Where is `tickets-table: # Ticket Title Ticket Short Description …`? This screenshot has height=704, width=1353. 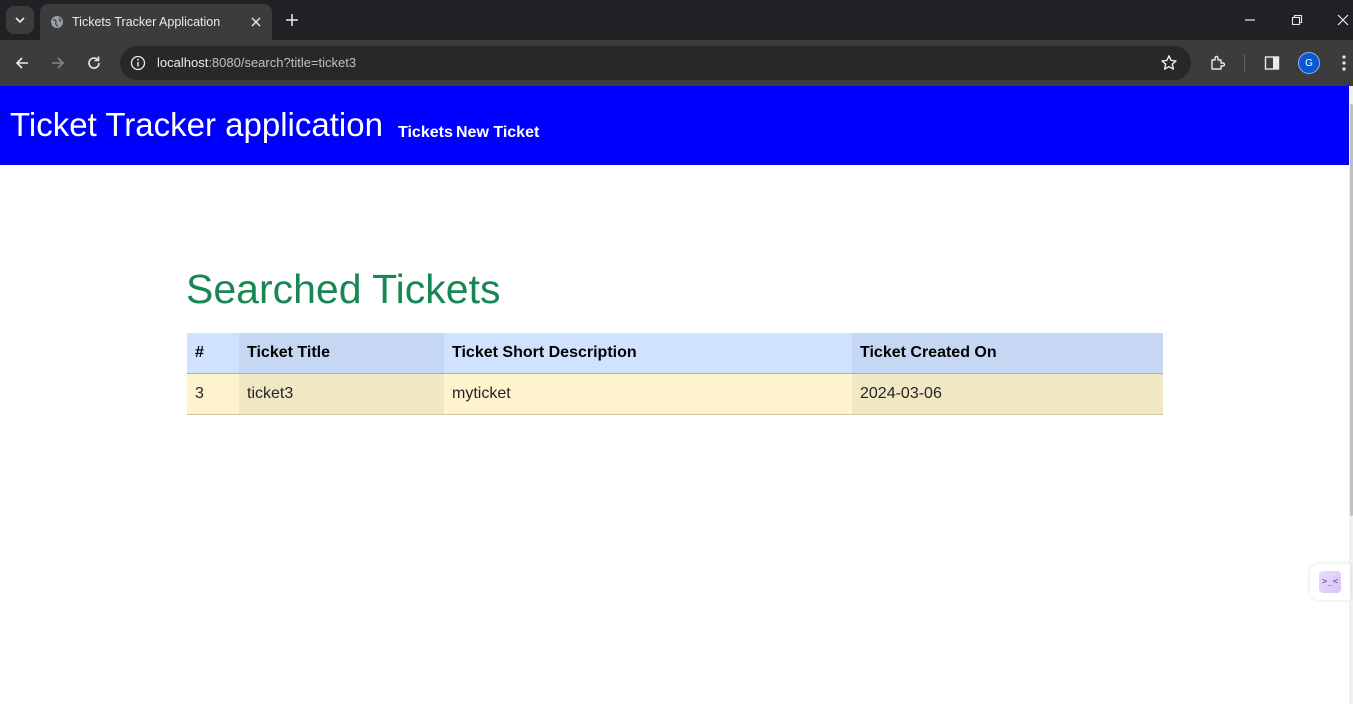 tickets-table: # Ticket Title Ticket Short Description … is located at coordinates (675, 374).